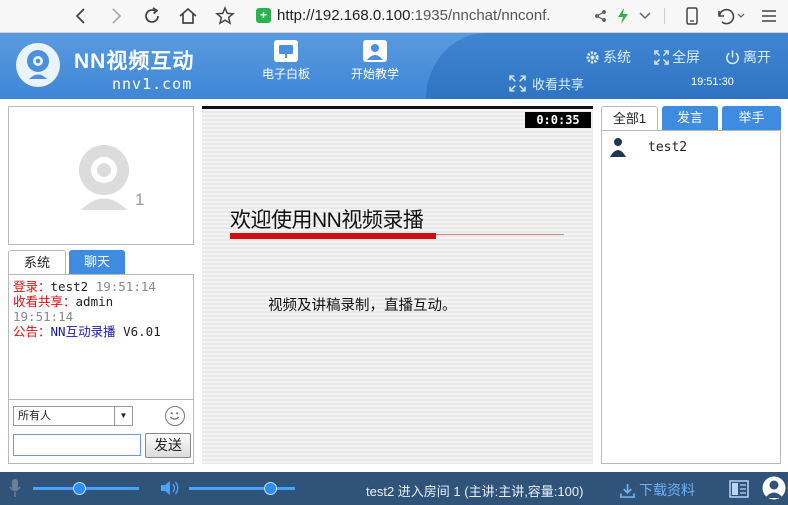 Image resolution: width=788 pixels, height=505 pixels. I want to click on message-text: admin, so click(94, 301).